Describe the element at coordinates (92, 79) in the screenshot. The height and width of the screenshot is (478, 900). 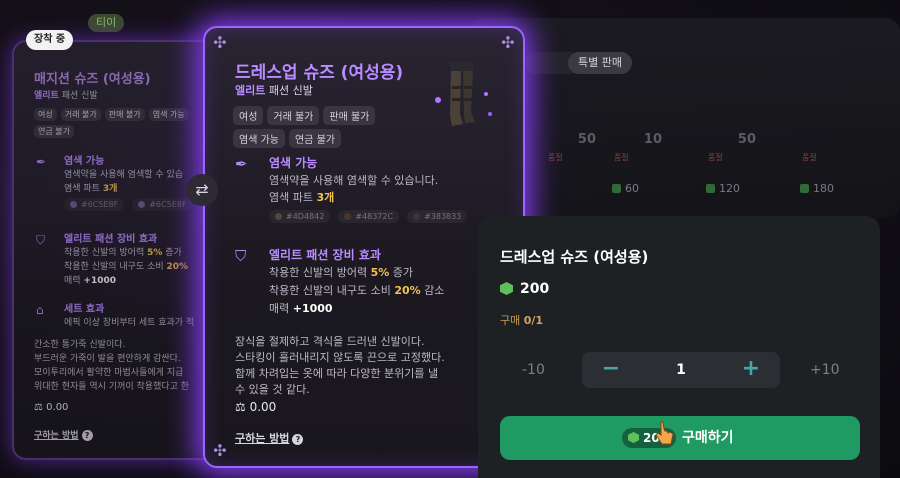
I see `equipped-item-name: 매지션 슈즈 (여성용)` at that location.